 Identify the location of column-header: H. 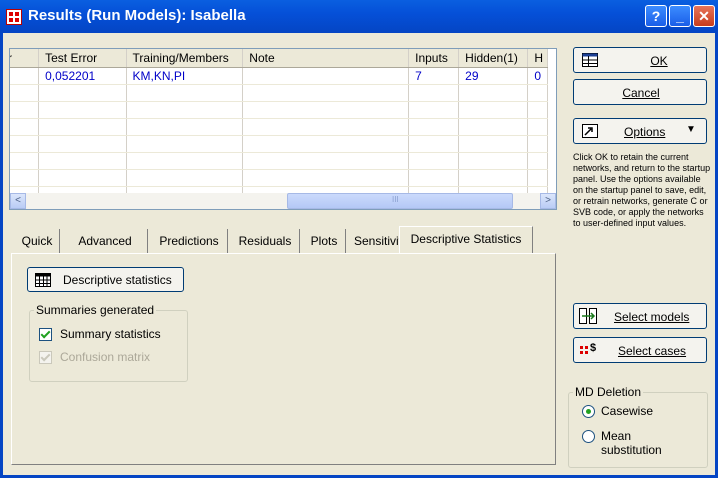
(537, 58).